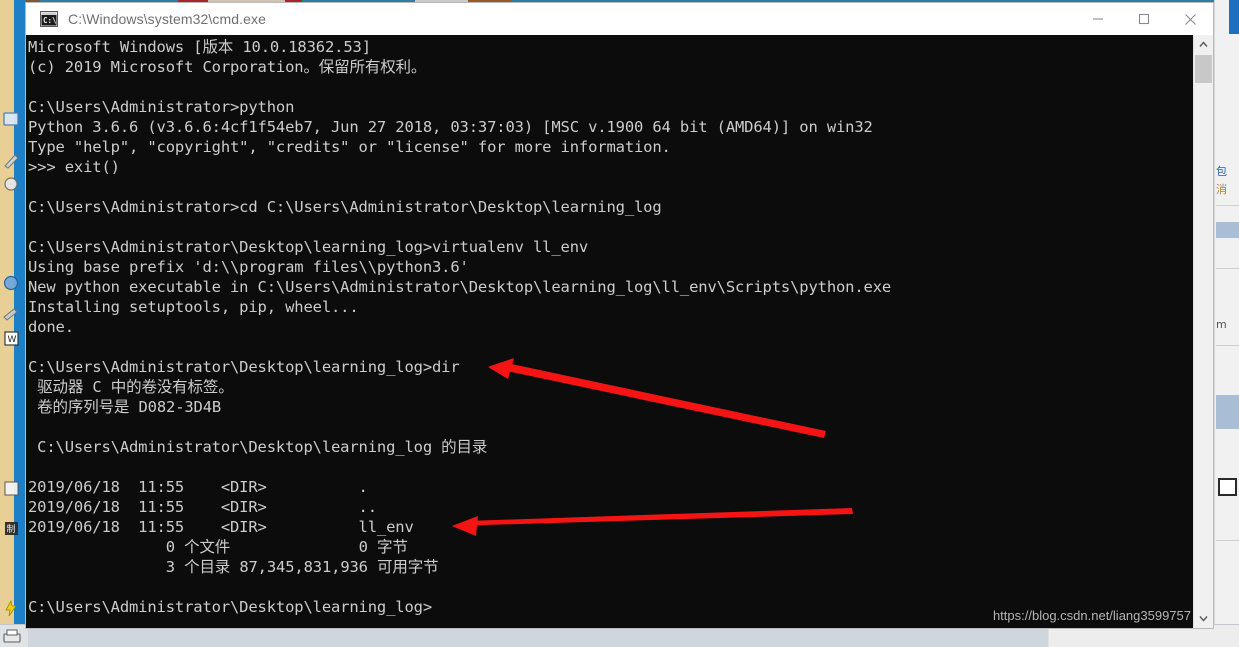 This screenshot has width=1239, height=647. Describe the element at coordinates (1203, 44) in the screenshot. I see `scrollbar-up-arrow-button` at that location.